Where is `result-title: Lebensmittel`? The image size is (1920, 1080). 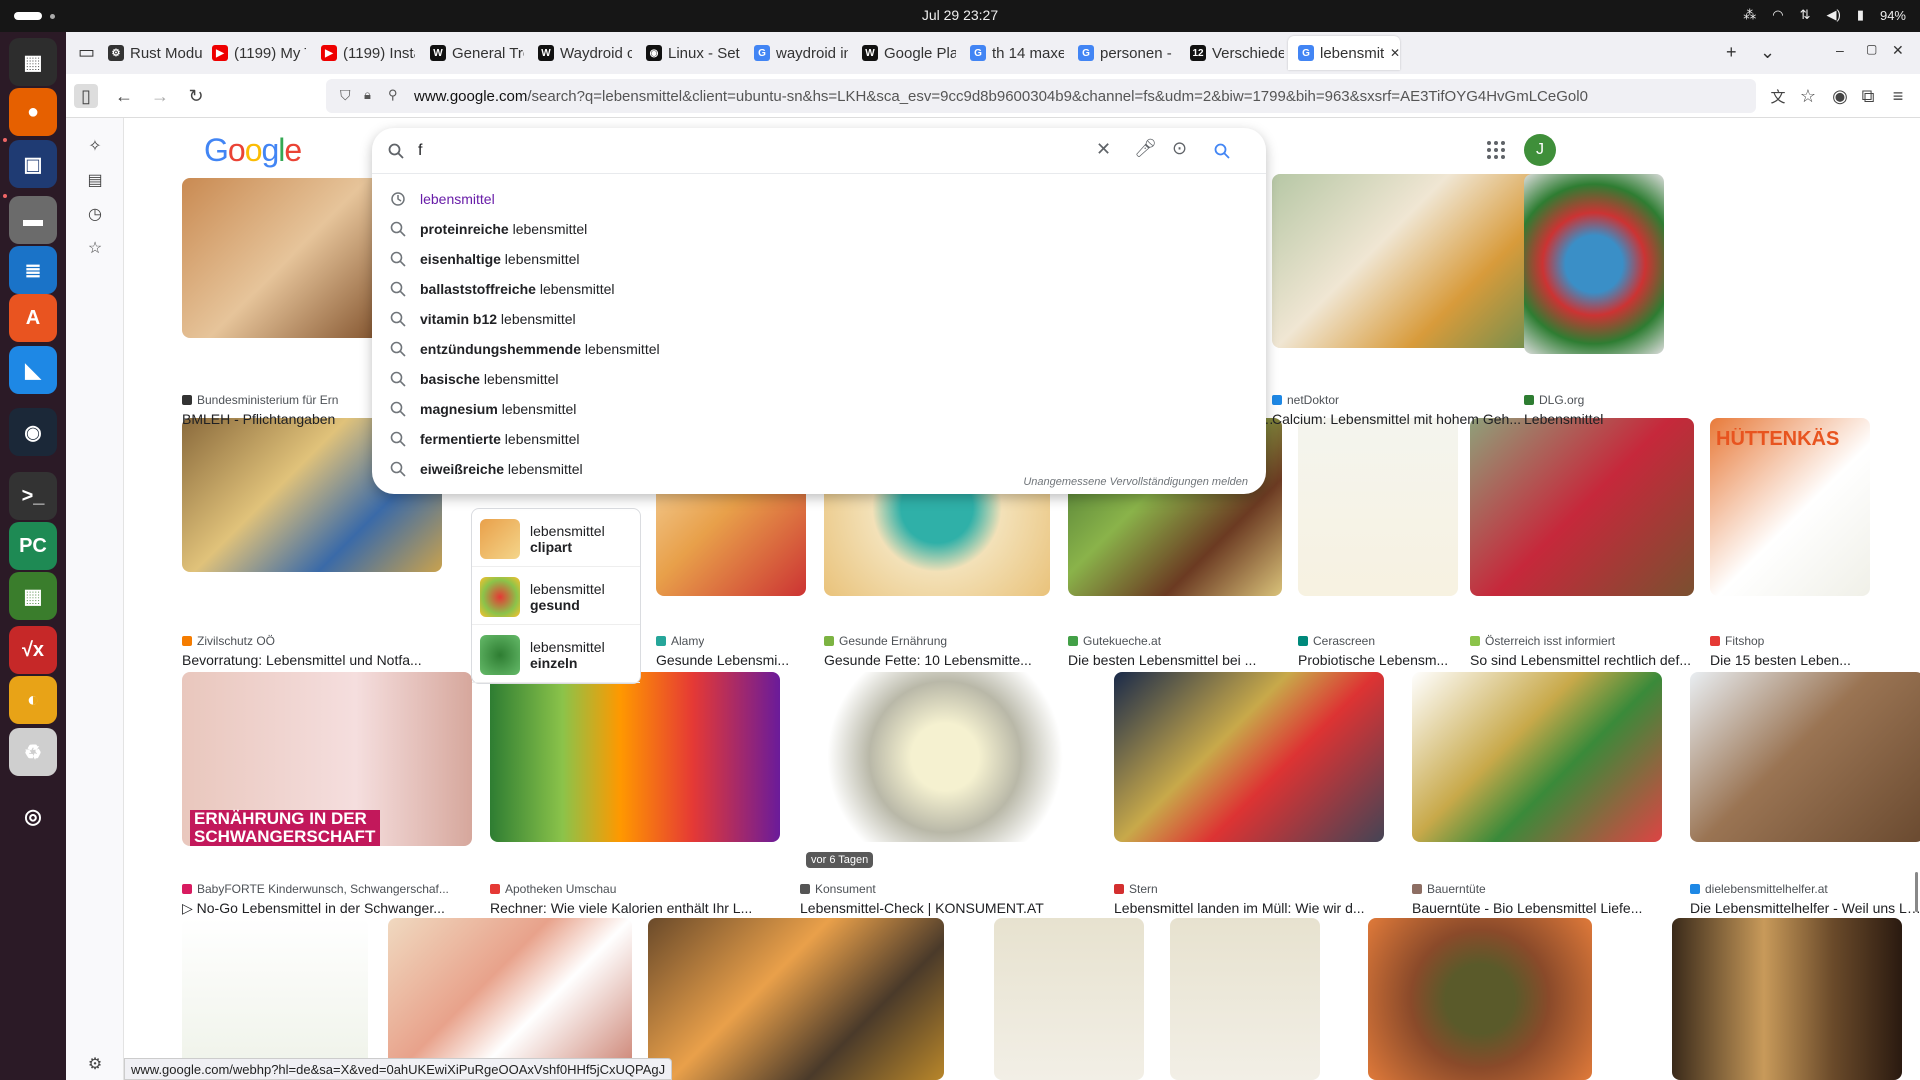 result-title: Lebensmittel is located at coordinates (1604, 419).